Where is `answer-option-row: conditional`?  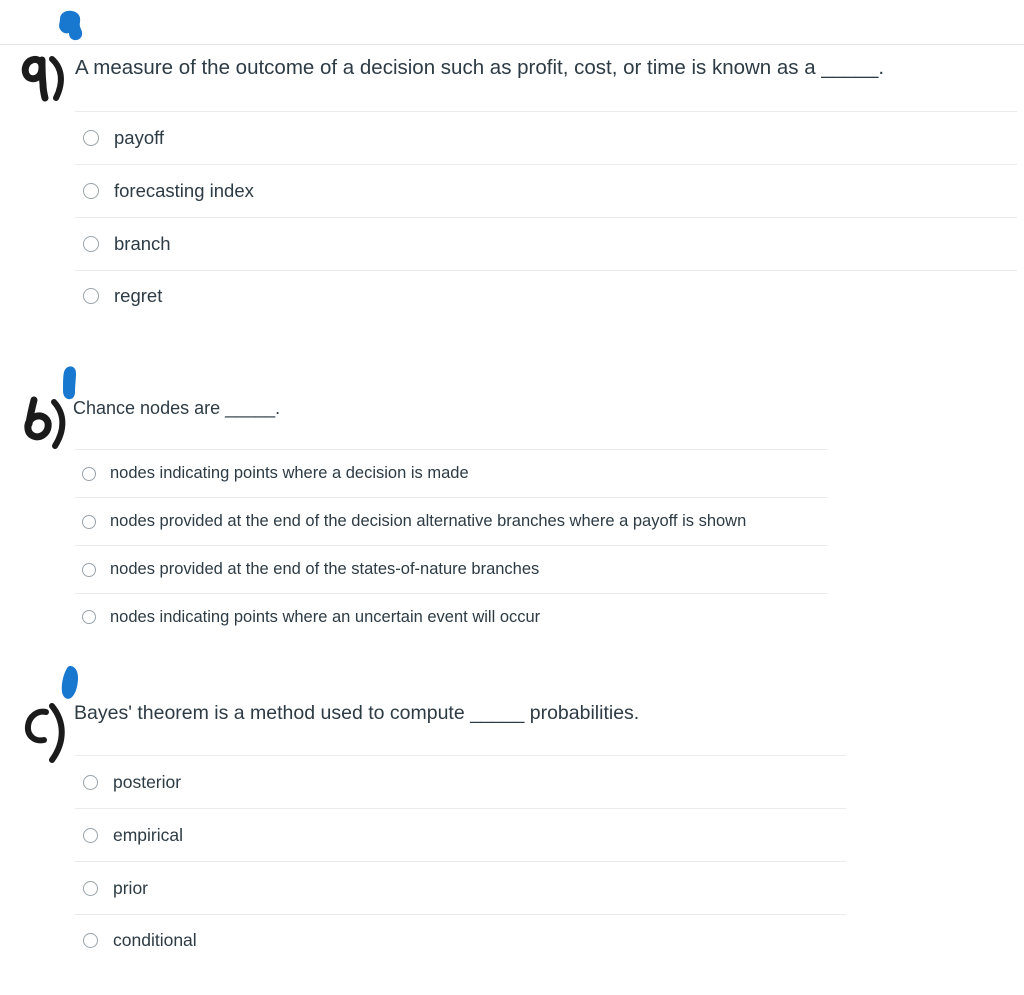 answer-option-row: conditional is located at coordinates (460, 940).